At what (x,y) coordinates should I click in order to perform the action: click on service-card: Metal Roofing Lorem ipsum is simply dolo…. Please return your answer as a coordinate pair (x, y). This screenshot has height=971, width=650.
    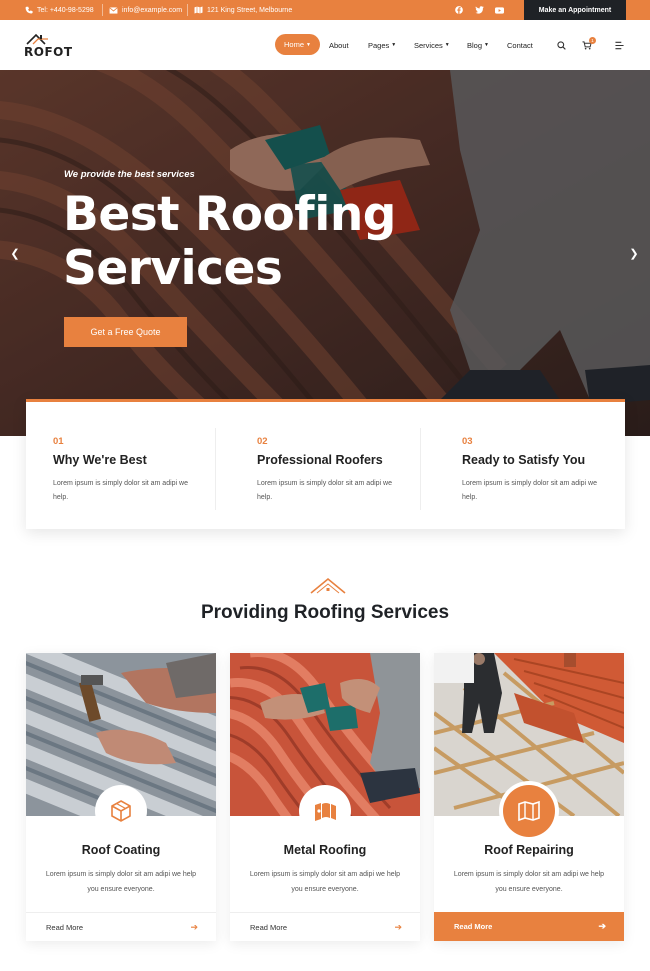
    Looking at the image, I should click on (325, 797).